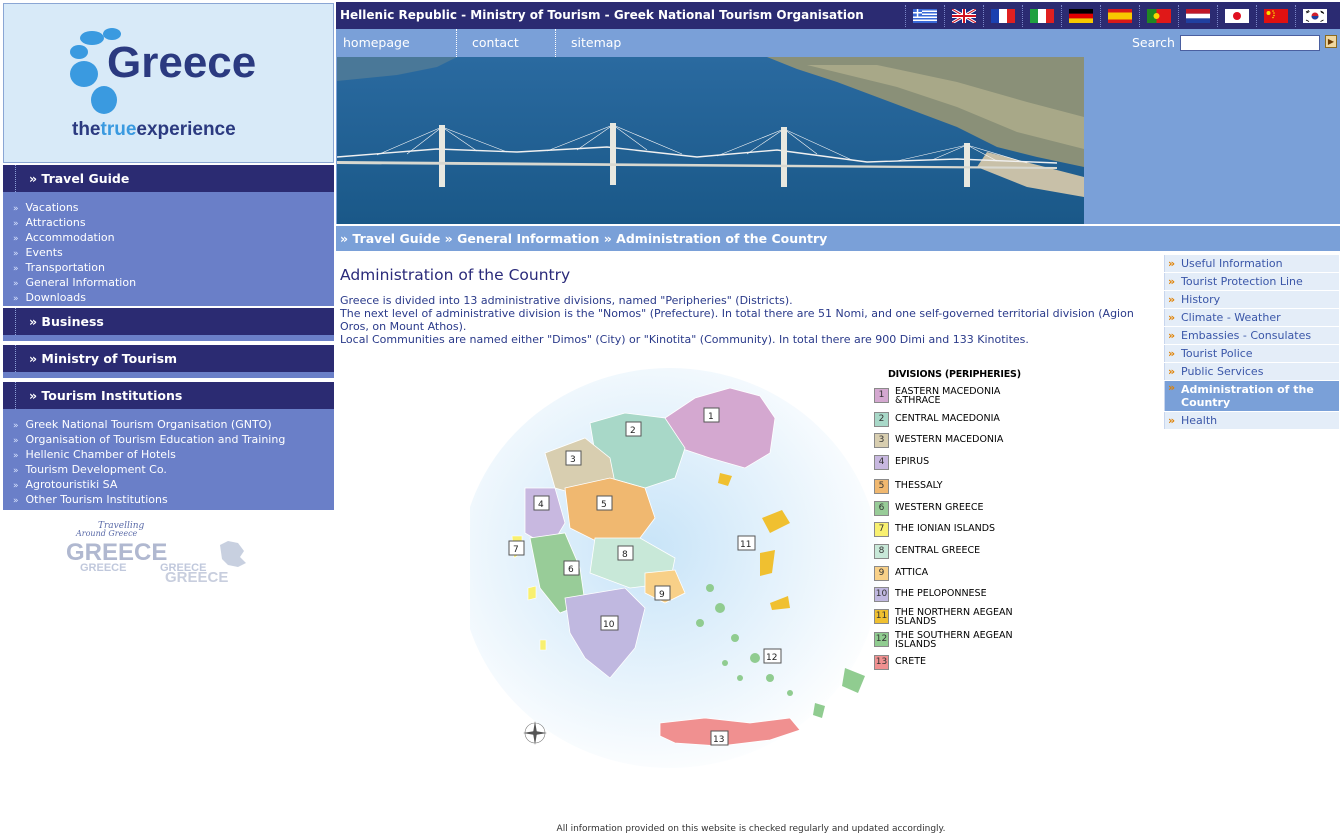 Image resolution: width=1340 pixels, height=840 pixels. Describe the element at coordinates (1251, 263) in the screenshot. I see `right-nav-item: Useful Information` at that location.